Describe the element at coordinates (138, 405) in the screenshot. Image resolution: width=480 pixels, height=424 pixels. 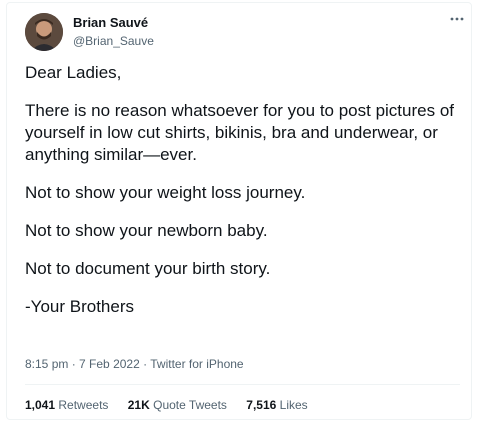
I see `quotes-count: 21K` at that location.